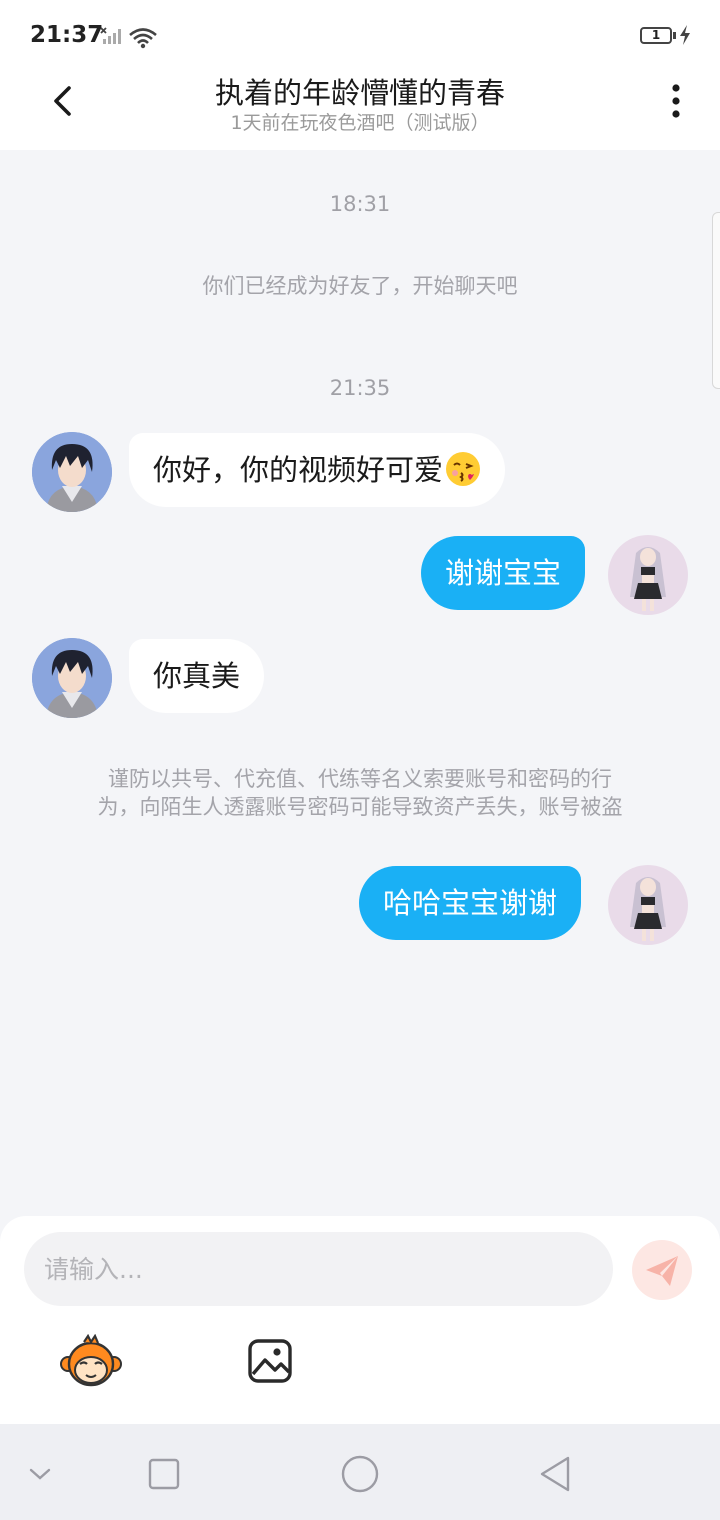 The width and height of the screenshot is (720, 1520). I want to click on message-bubble-outgoing: 哈哈宝宝谢谢, so click(470, 903).